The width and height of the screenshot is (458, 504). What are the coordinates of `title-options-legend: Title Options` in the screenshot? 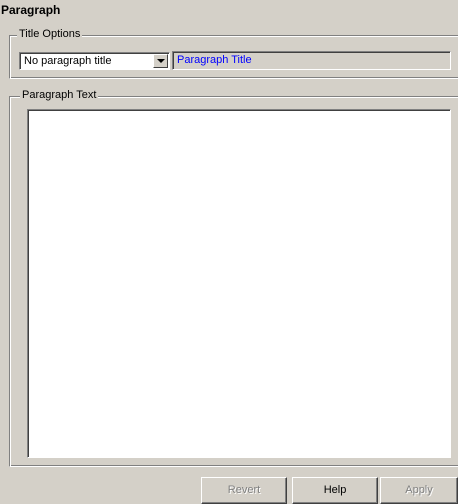 It's located at (50, 34).